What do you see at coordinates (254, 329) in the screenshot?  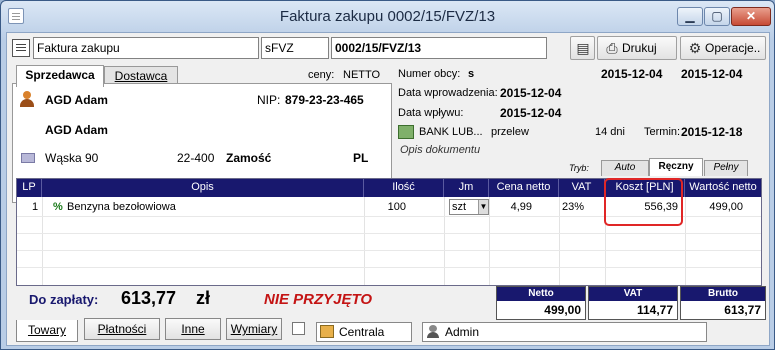 I see `tab-wymiary: Wymiary` at bounding box center [254, 329].